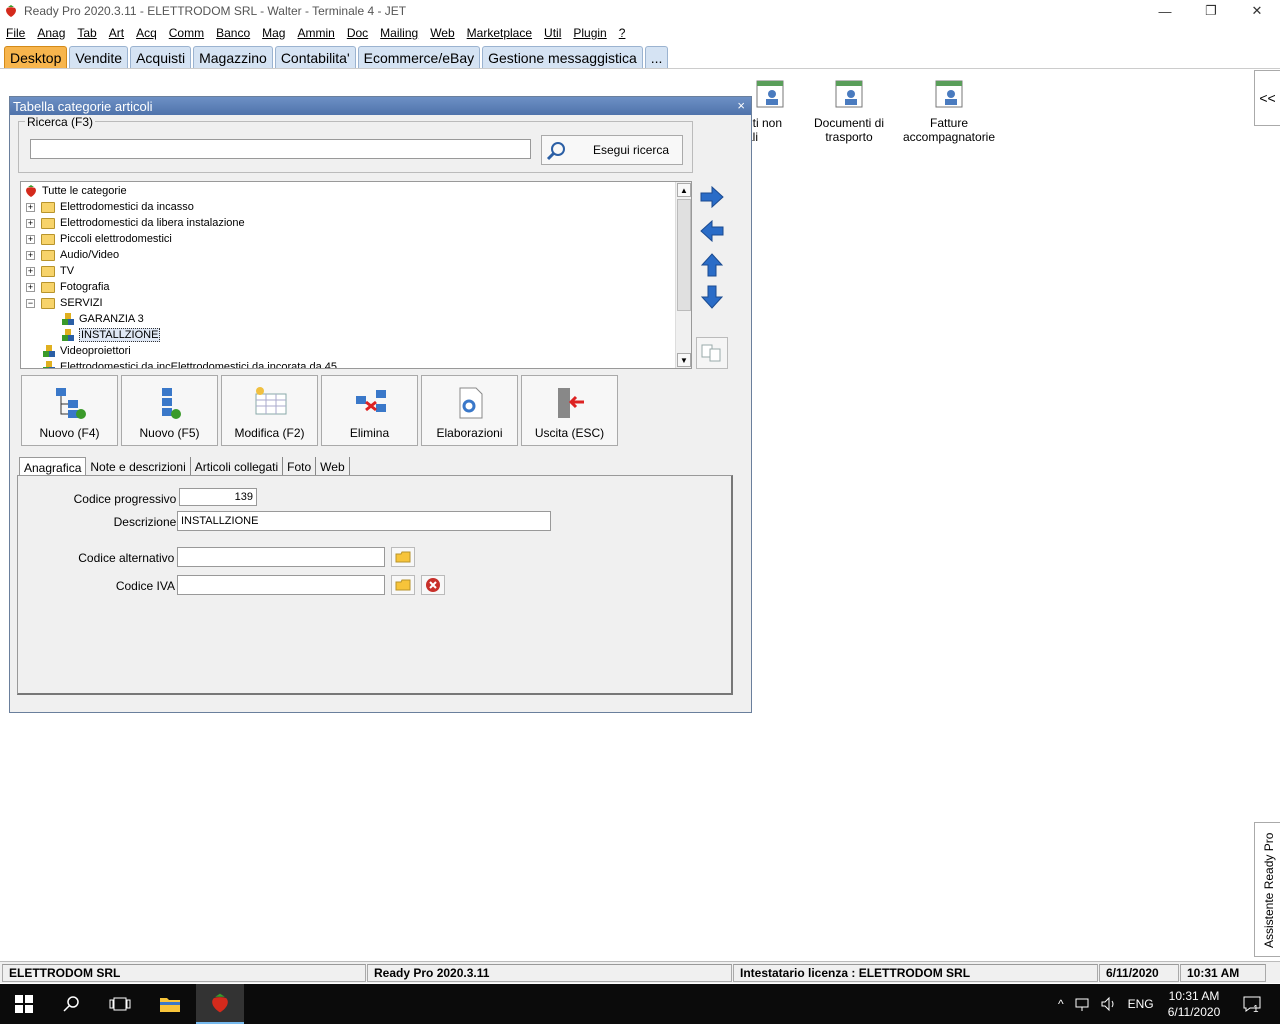  Describe the element at coordinates (99, 239) in the screenshot. I see `tree-item-folder: + Piccoli elettrodomestici` at that location.